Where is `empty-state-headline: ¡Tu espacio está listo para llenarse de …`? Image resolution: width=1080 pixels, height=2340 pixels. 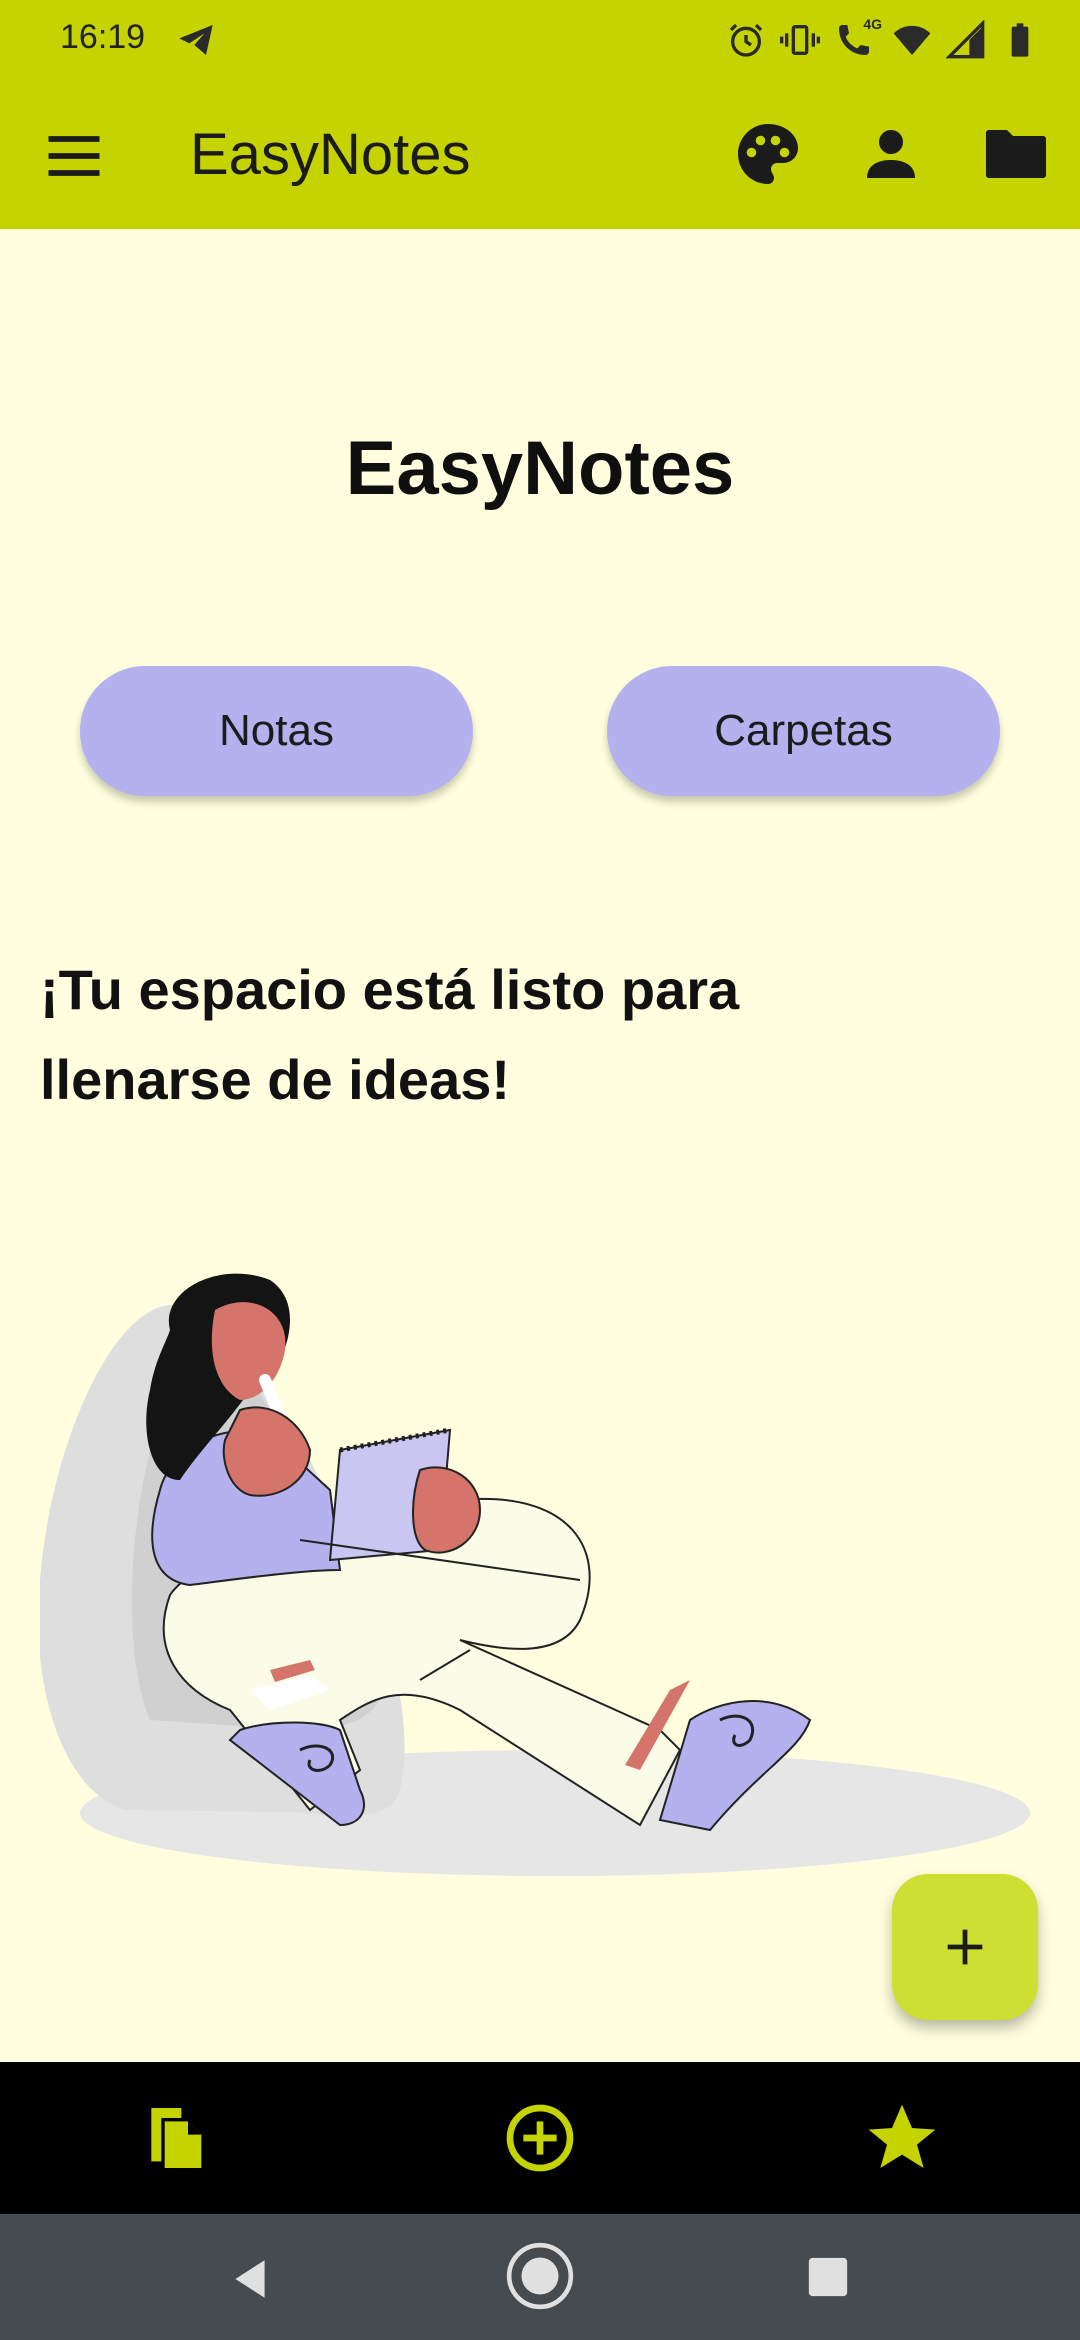
empty-state-headline: ¡Tu espacio está listo para llenarse de … is located at coordinates (390, 1034).